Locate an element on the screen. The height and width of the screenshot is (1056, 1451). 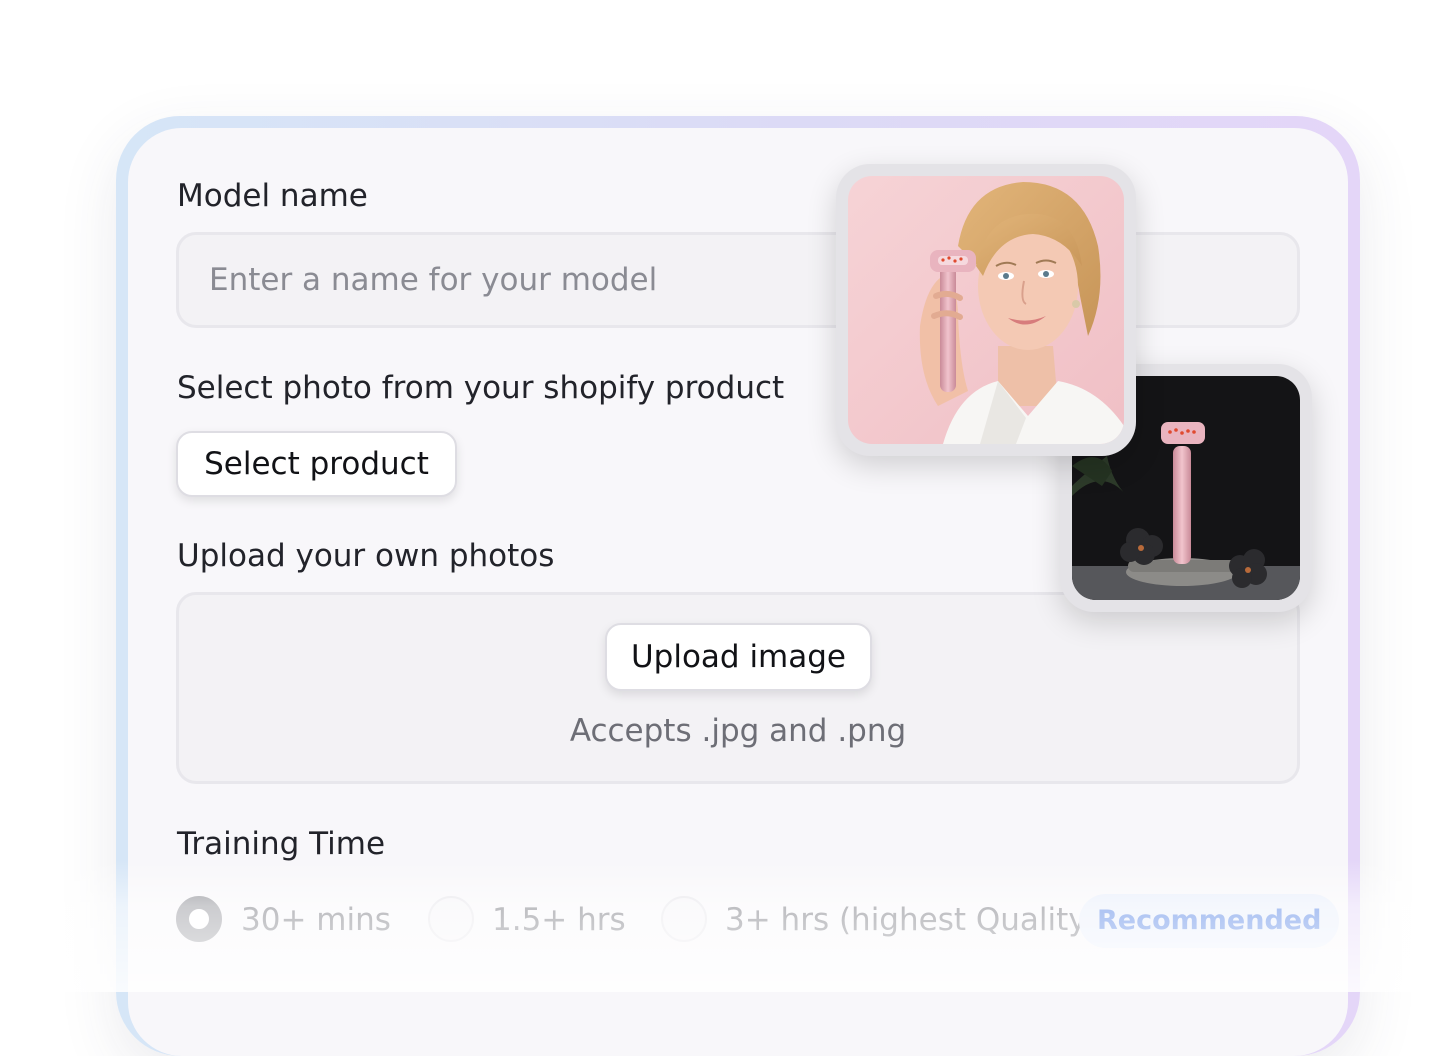
model-photo-card is located at coordinates (986, 310).